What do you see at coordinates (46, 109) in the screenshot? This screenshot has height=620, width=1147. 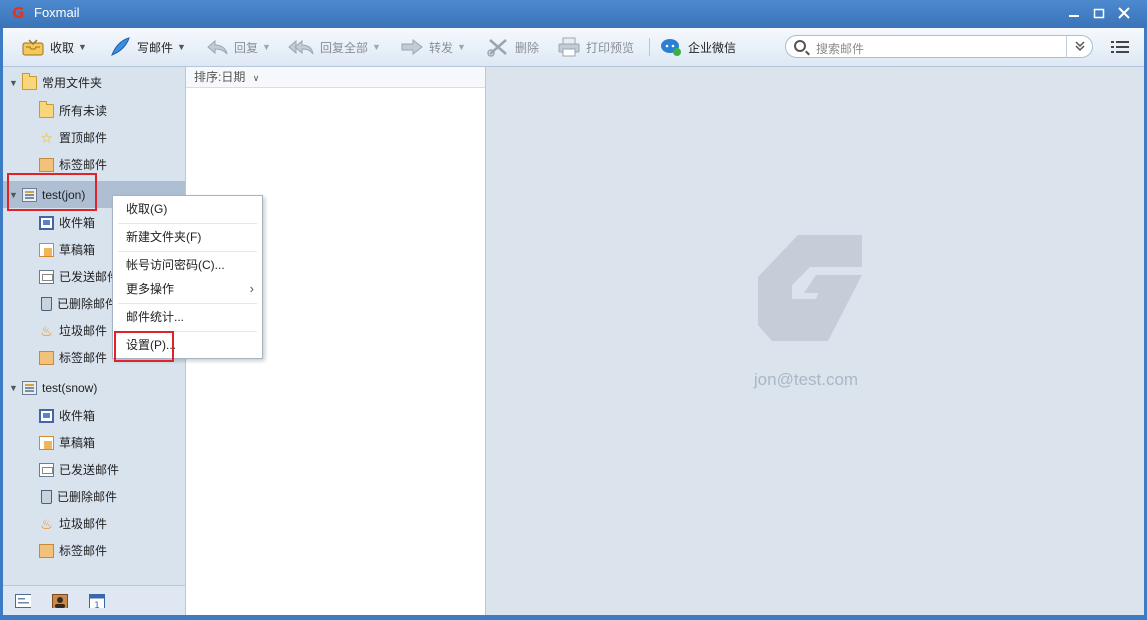 I see `folder-icon` at bounding box center [46, 109].